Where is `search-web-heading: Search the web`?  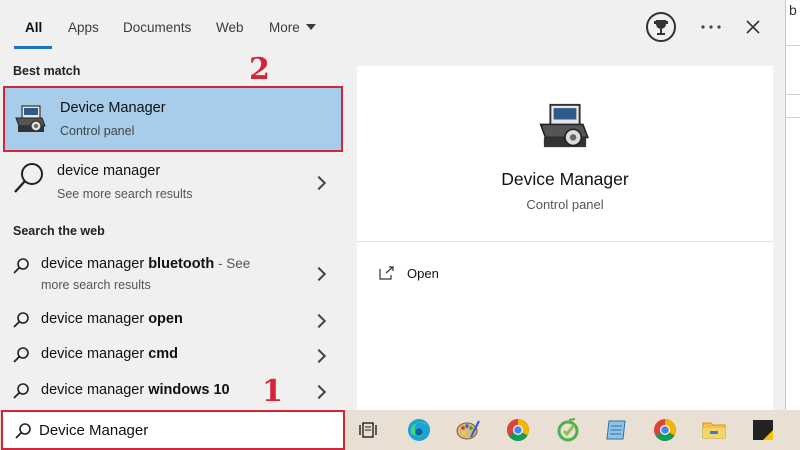 search-web-heading: Search the web is located at coordinates (59, 231).